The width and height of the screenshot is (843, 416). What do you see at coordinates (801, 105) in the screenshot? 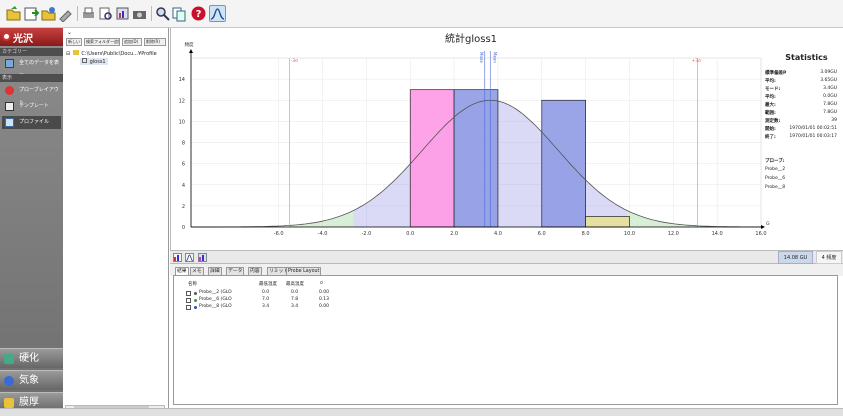
I see `stat-row: 最大: 7.8GU` at bounding box center [801, 105].